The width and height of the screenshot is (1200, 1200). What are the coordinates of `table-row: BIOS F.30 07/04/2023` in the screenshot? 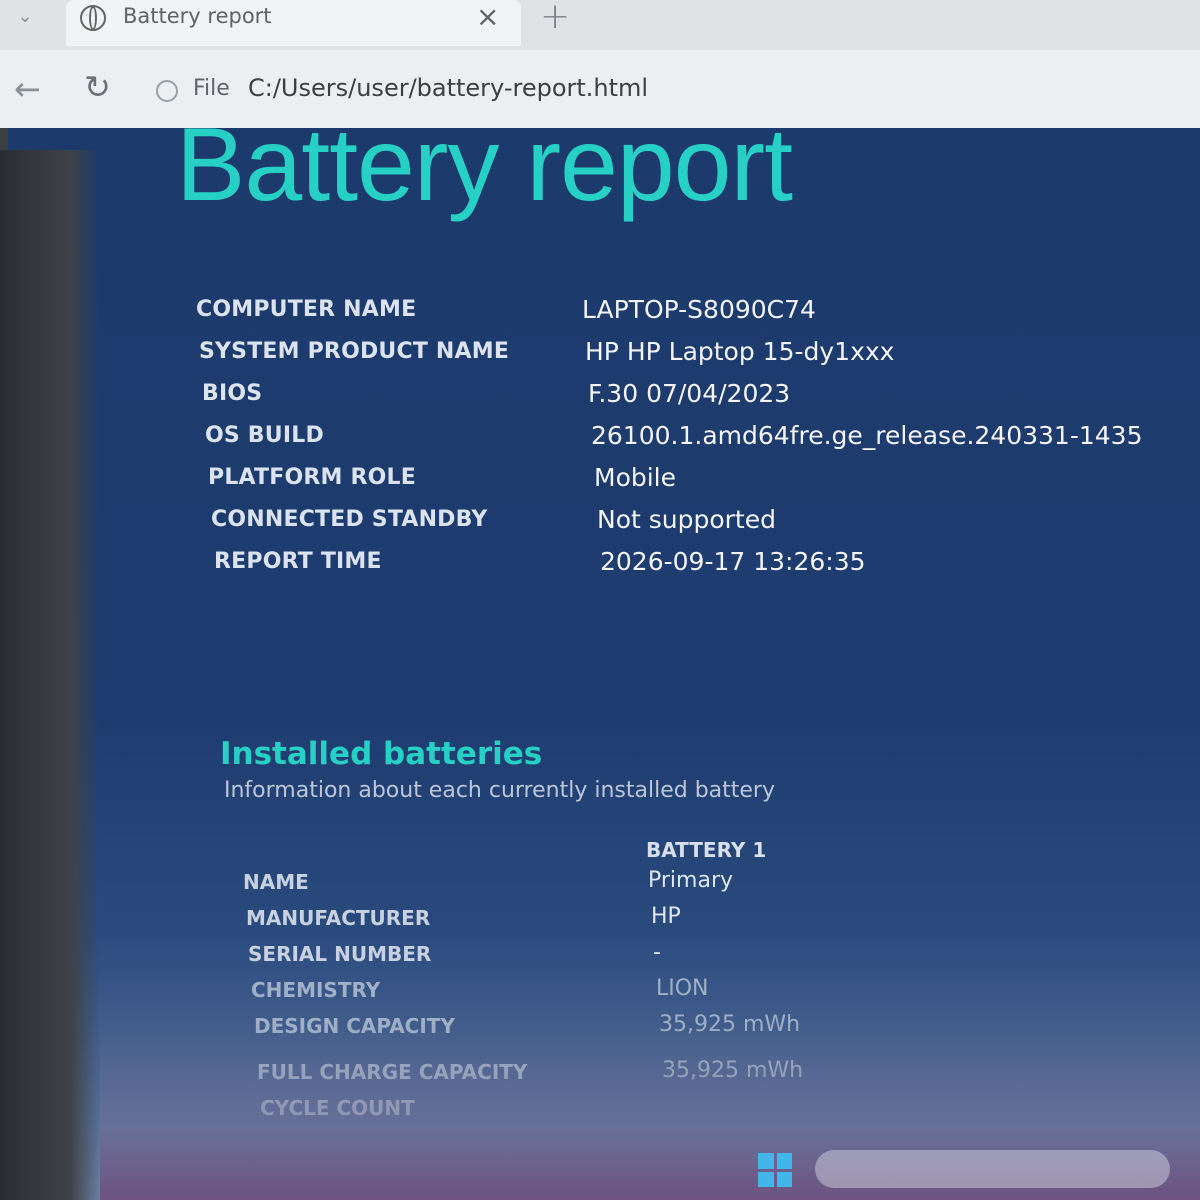 It's located at (679, 398).